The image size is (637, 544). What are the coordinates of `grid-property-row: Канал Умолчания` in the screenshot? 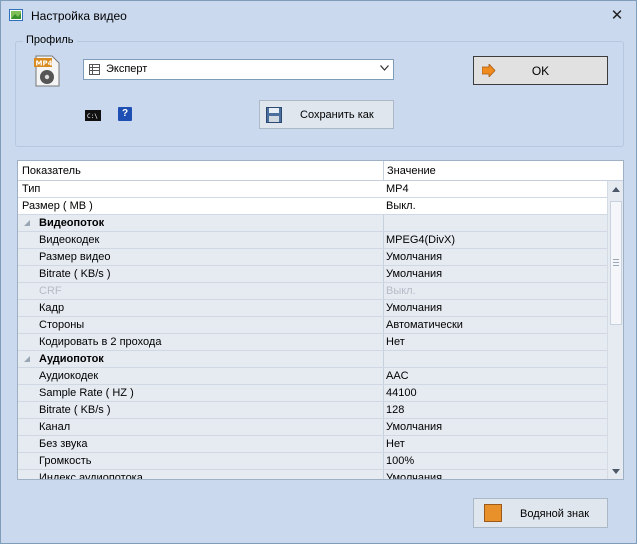 It's located at (312, 427).